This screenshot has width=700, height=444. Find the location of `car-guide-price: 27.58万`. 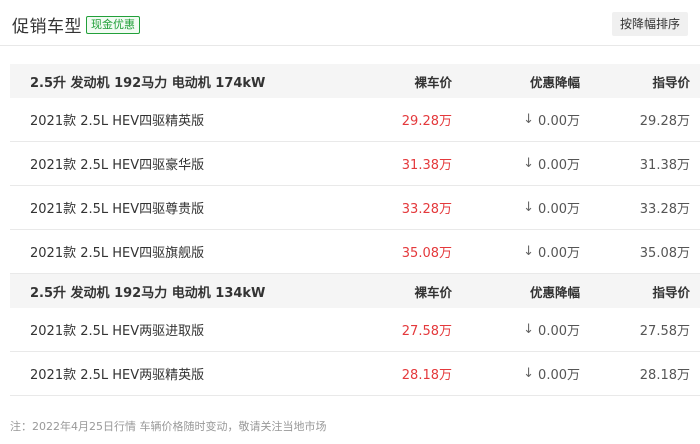

car-guide-price: 27.58万 is located at coordinates (664, 331).